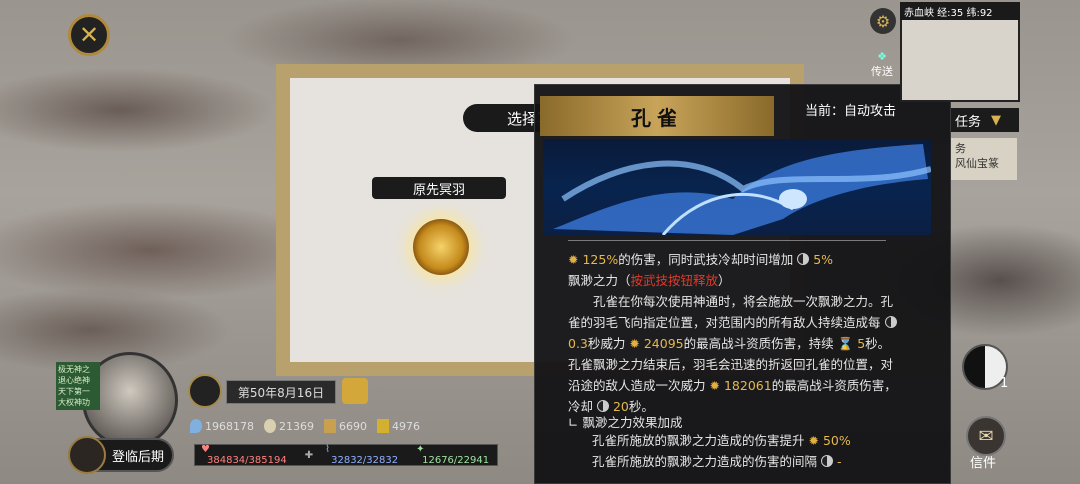  What do you see at coordinates (1004, 383) in the screenshot?
I see `yinyang-count: 1` at bounding box center [1004, 383].